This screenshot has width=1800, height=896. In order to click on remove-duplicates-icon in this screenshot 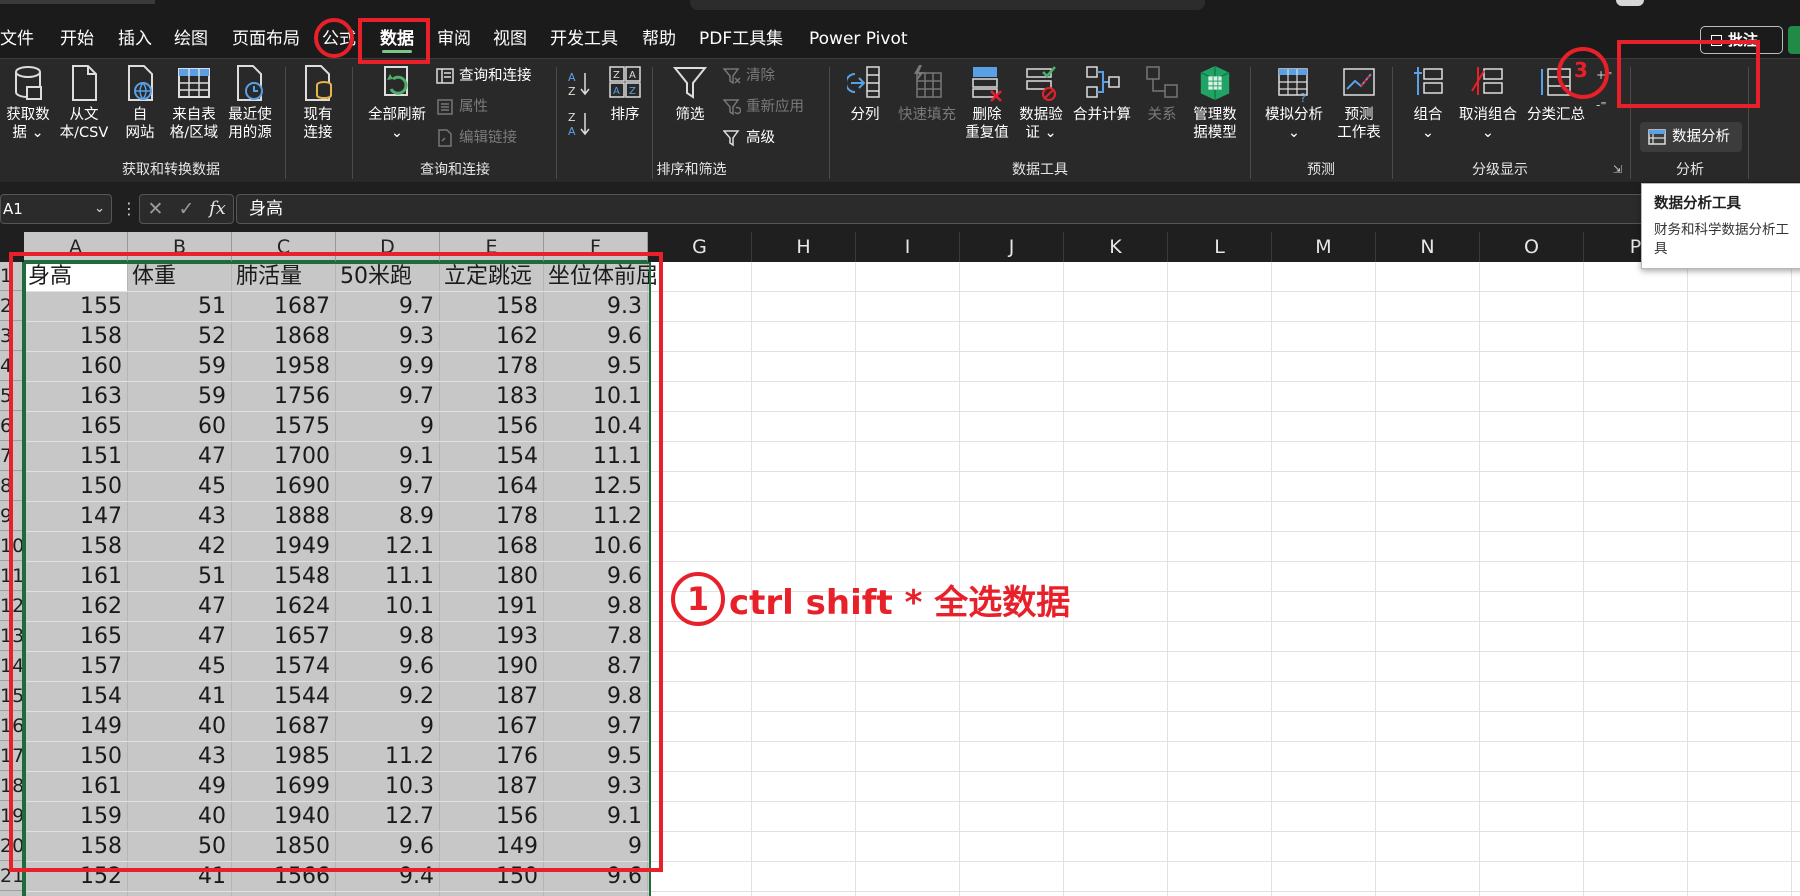, I will do `click(987, 83)`.